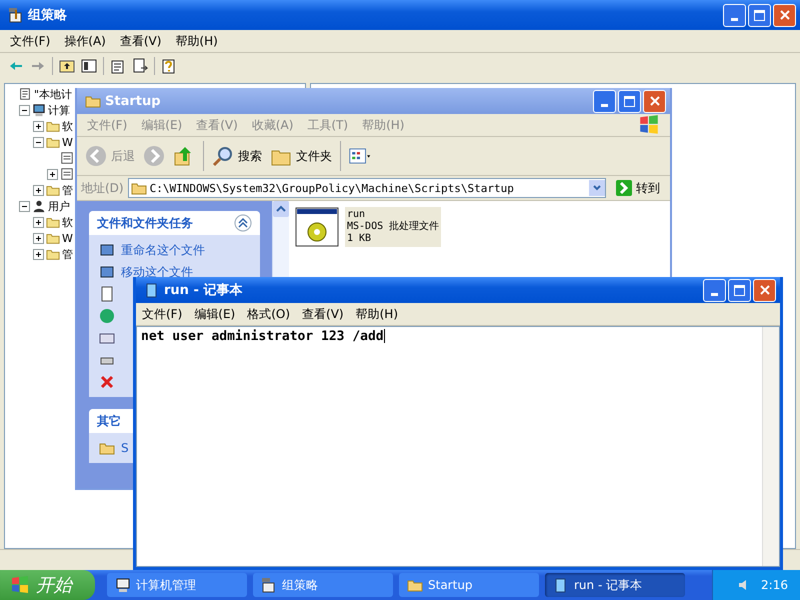 The height and width of the screenshot is (600, 800). I want to click on user-icon, so click(39, 206).